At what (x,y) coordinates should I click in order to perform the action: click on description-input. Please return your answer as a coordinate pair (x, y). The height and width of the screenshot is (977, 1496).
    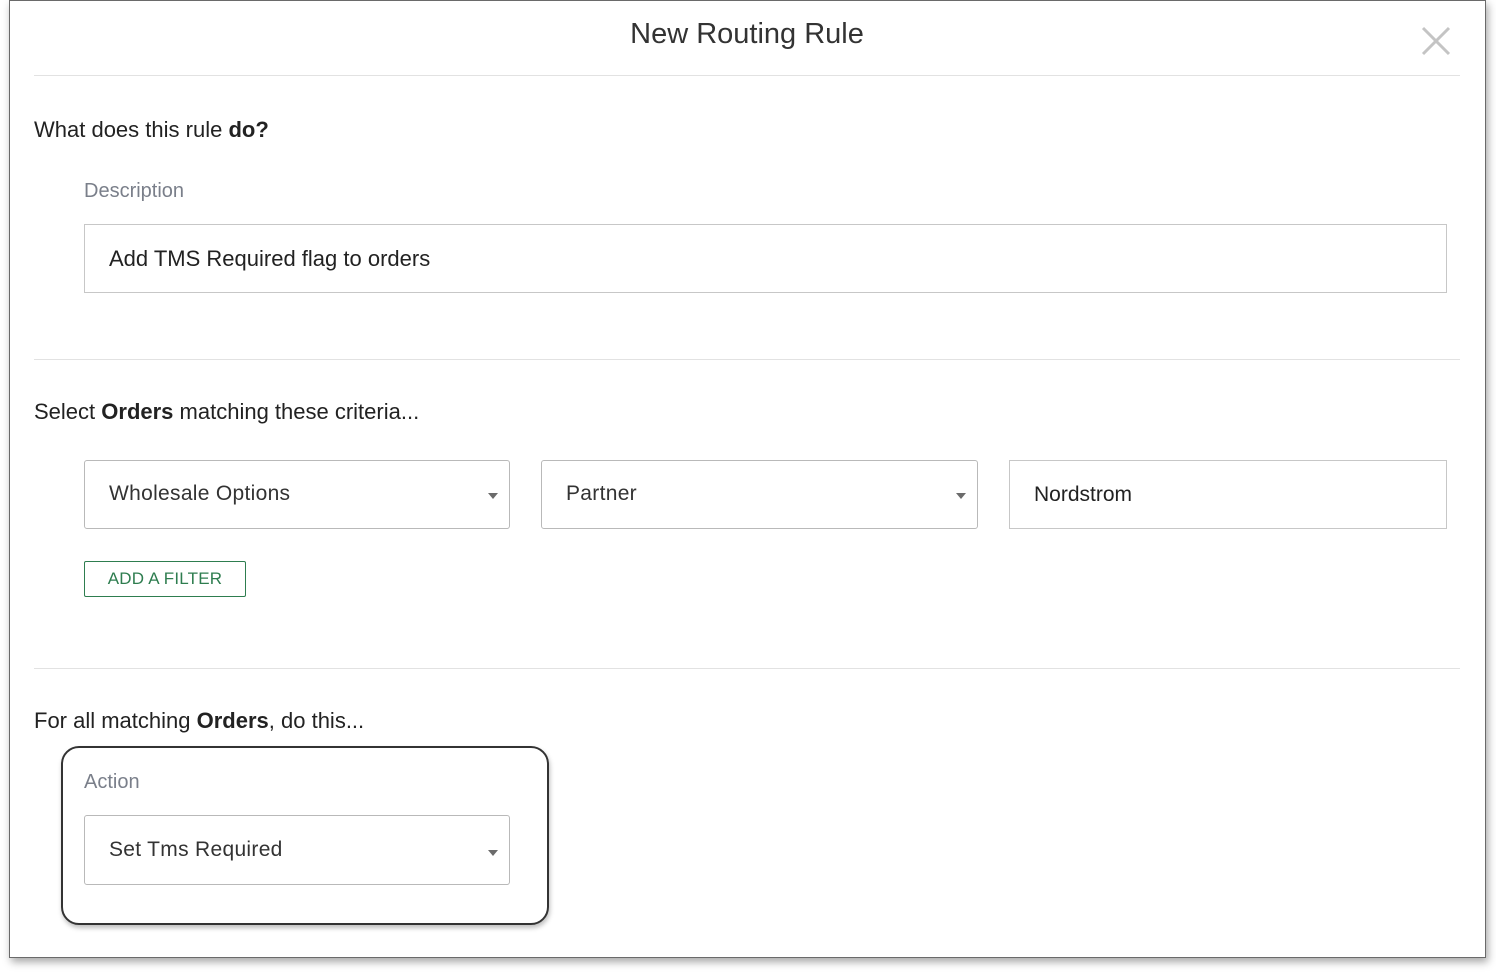
    Looking at the image, I should click on (765, 258).